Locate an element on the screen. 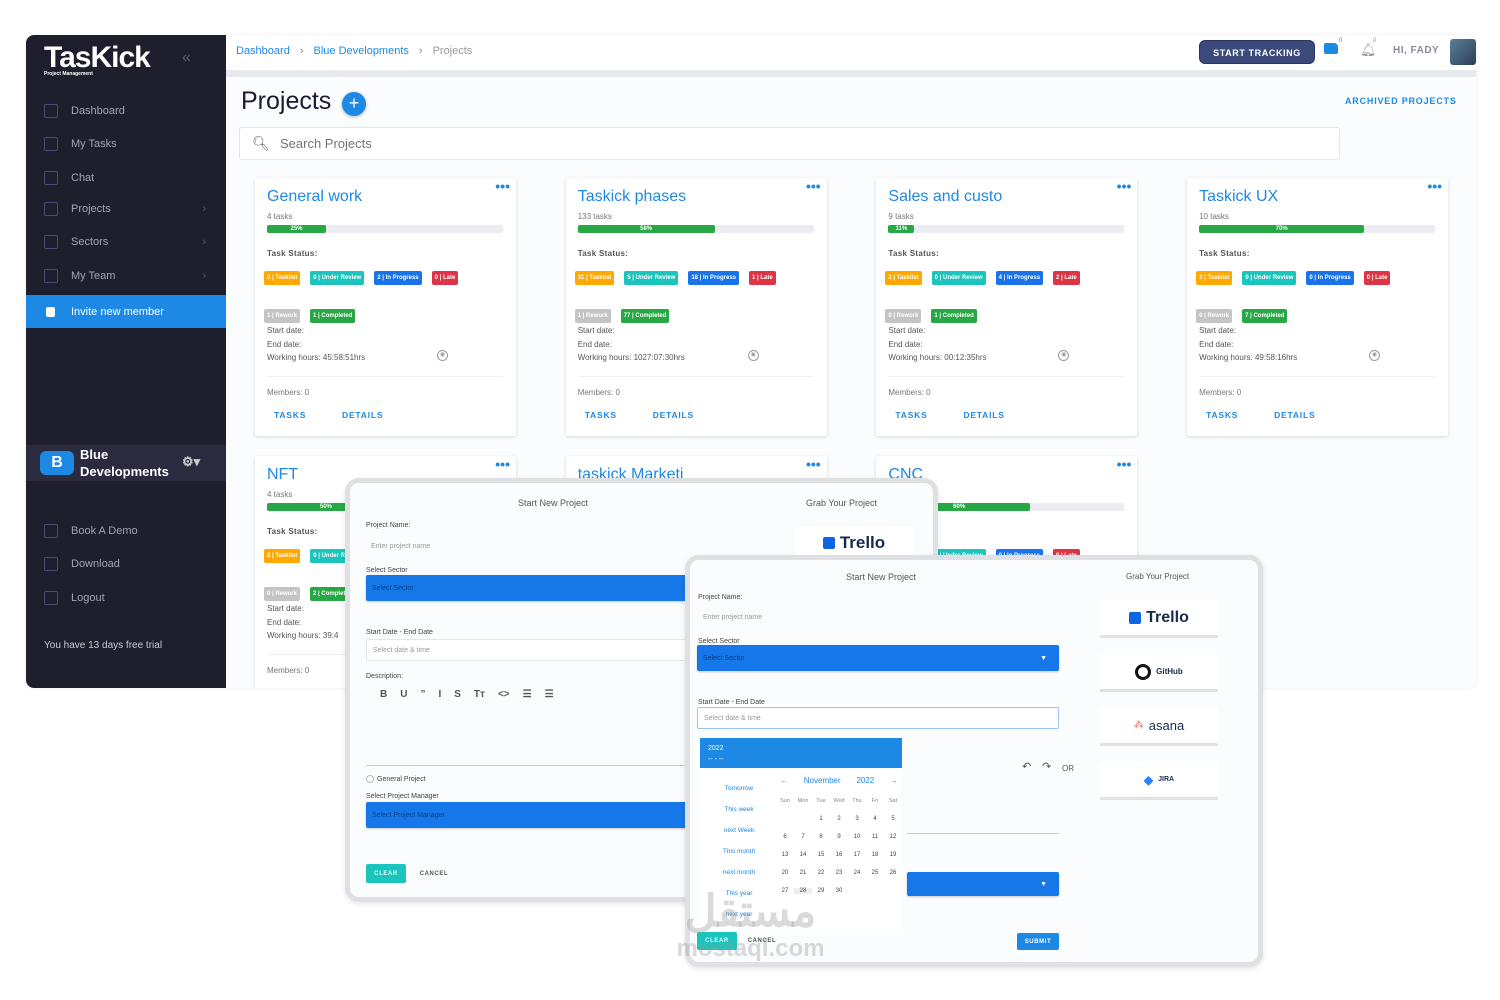  asana-import-button: ⁂ asana is located at coordinates (1159, 727).